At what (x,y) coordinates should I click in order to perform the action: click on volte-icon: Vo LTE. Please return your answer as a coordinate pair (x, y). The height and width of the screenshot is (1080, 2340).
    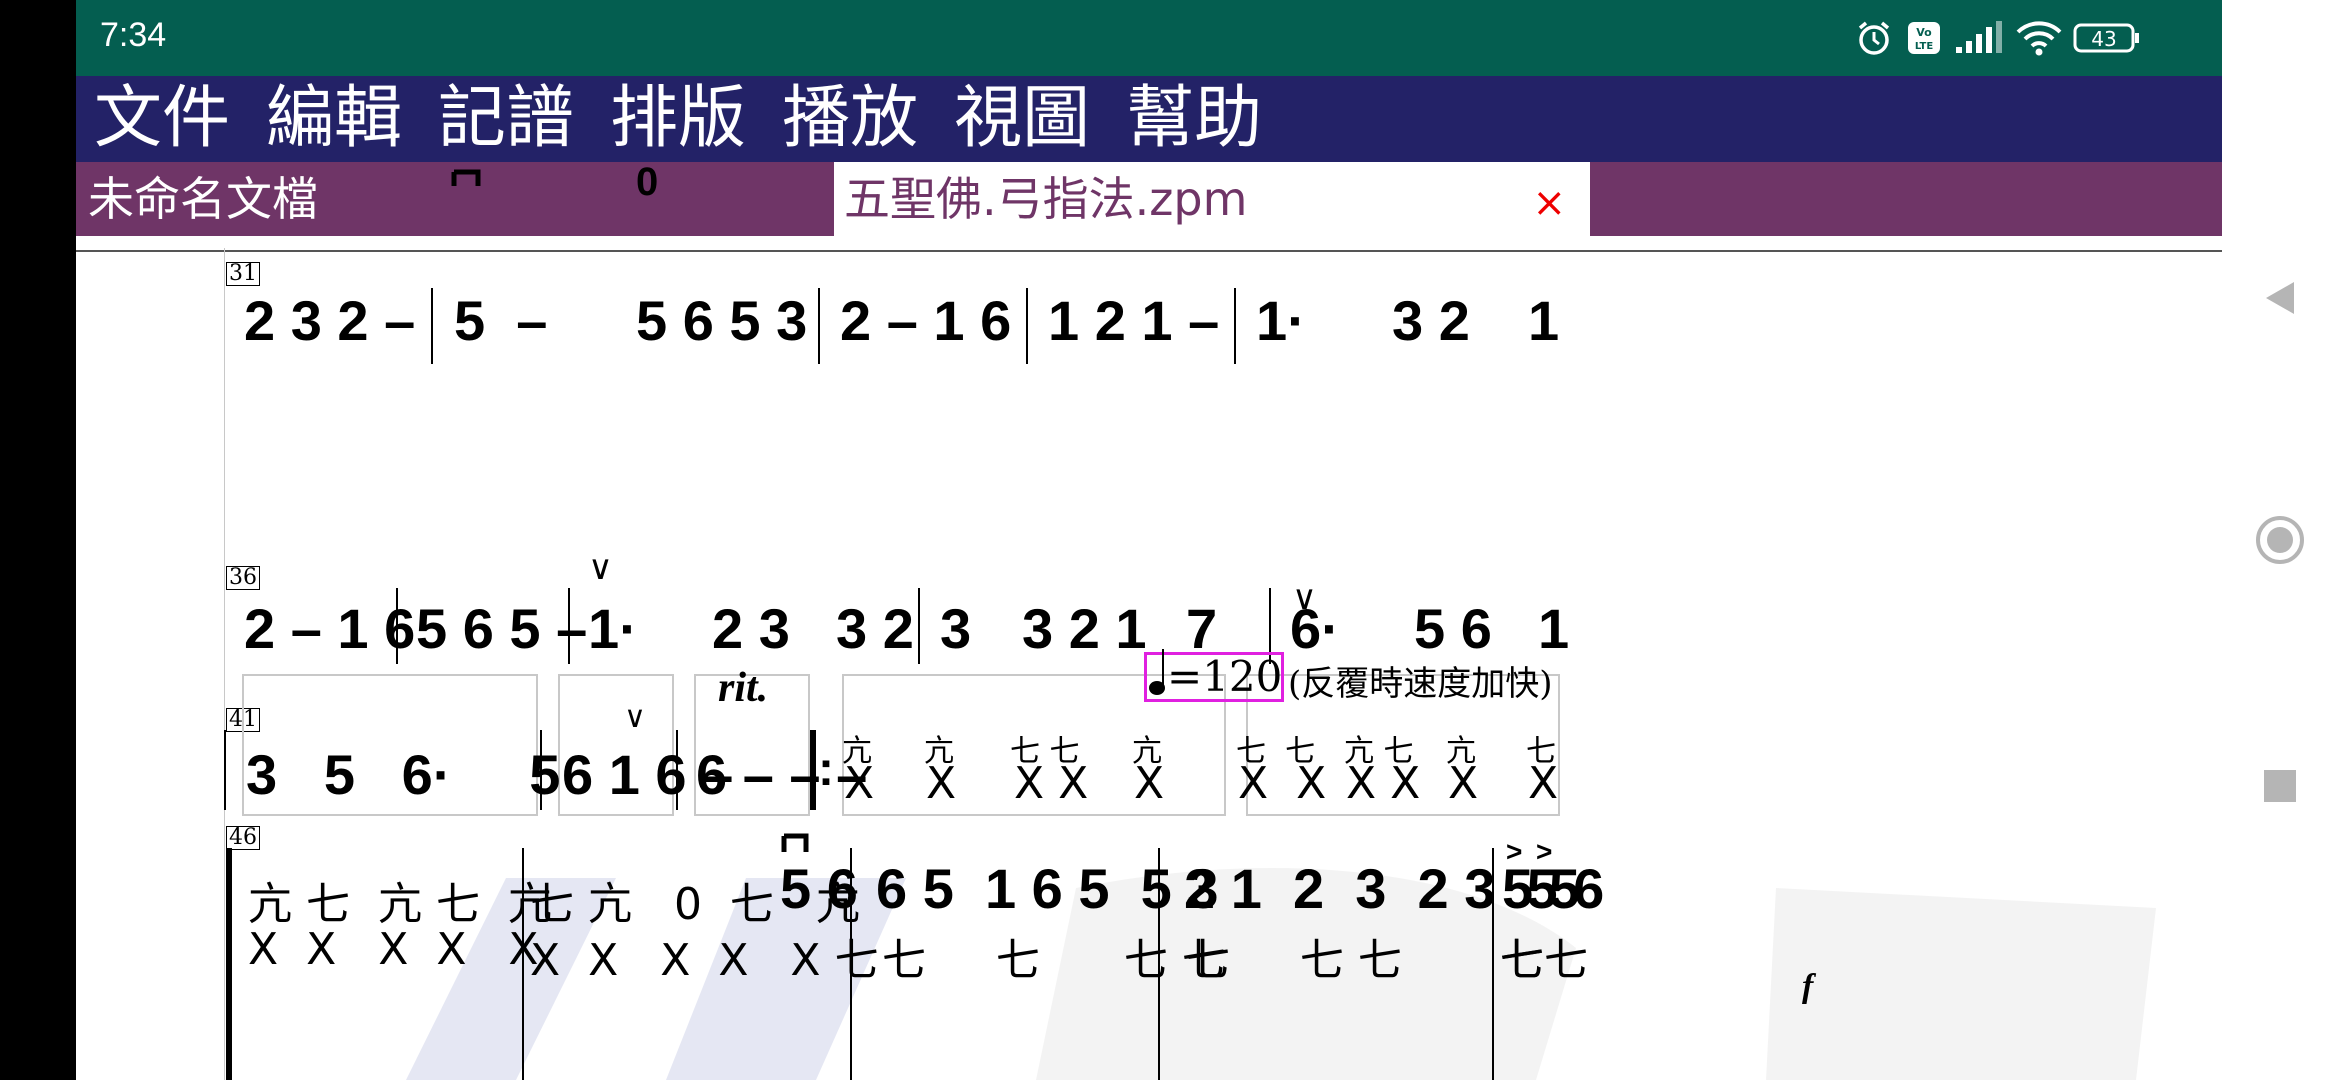
    Looking at the image, I should click on (1924, 38).